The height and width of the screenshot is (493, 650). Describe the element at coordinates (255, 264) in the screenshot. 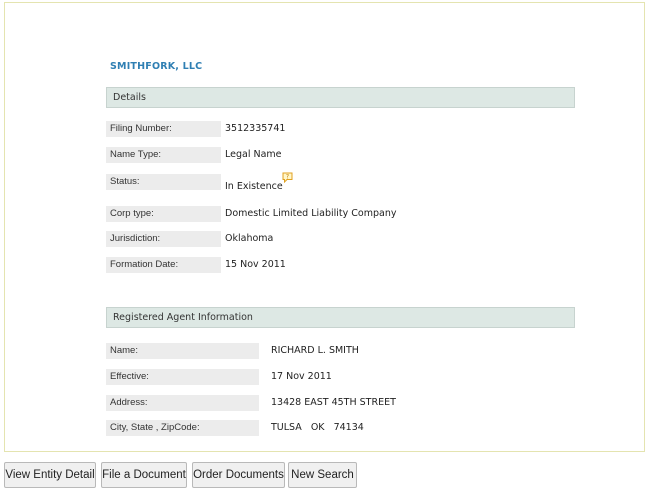

I see `formation-date-value: 15 Nov 2011` at that location.